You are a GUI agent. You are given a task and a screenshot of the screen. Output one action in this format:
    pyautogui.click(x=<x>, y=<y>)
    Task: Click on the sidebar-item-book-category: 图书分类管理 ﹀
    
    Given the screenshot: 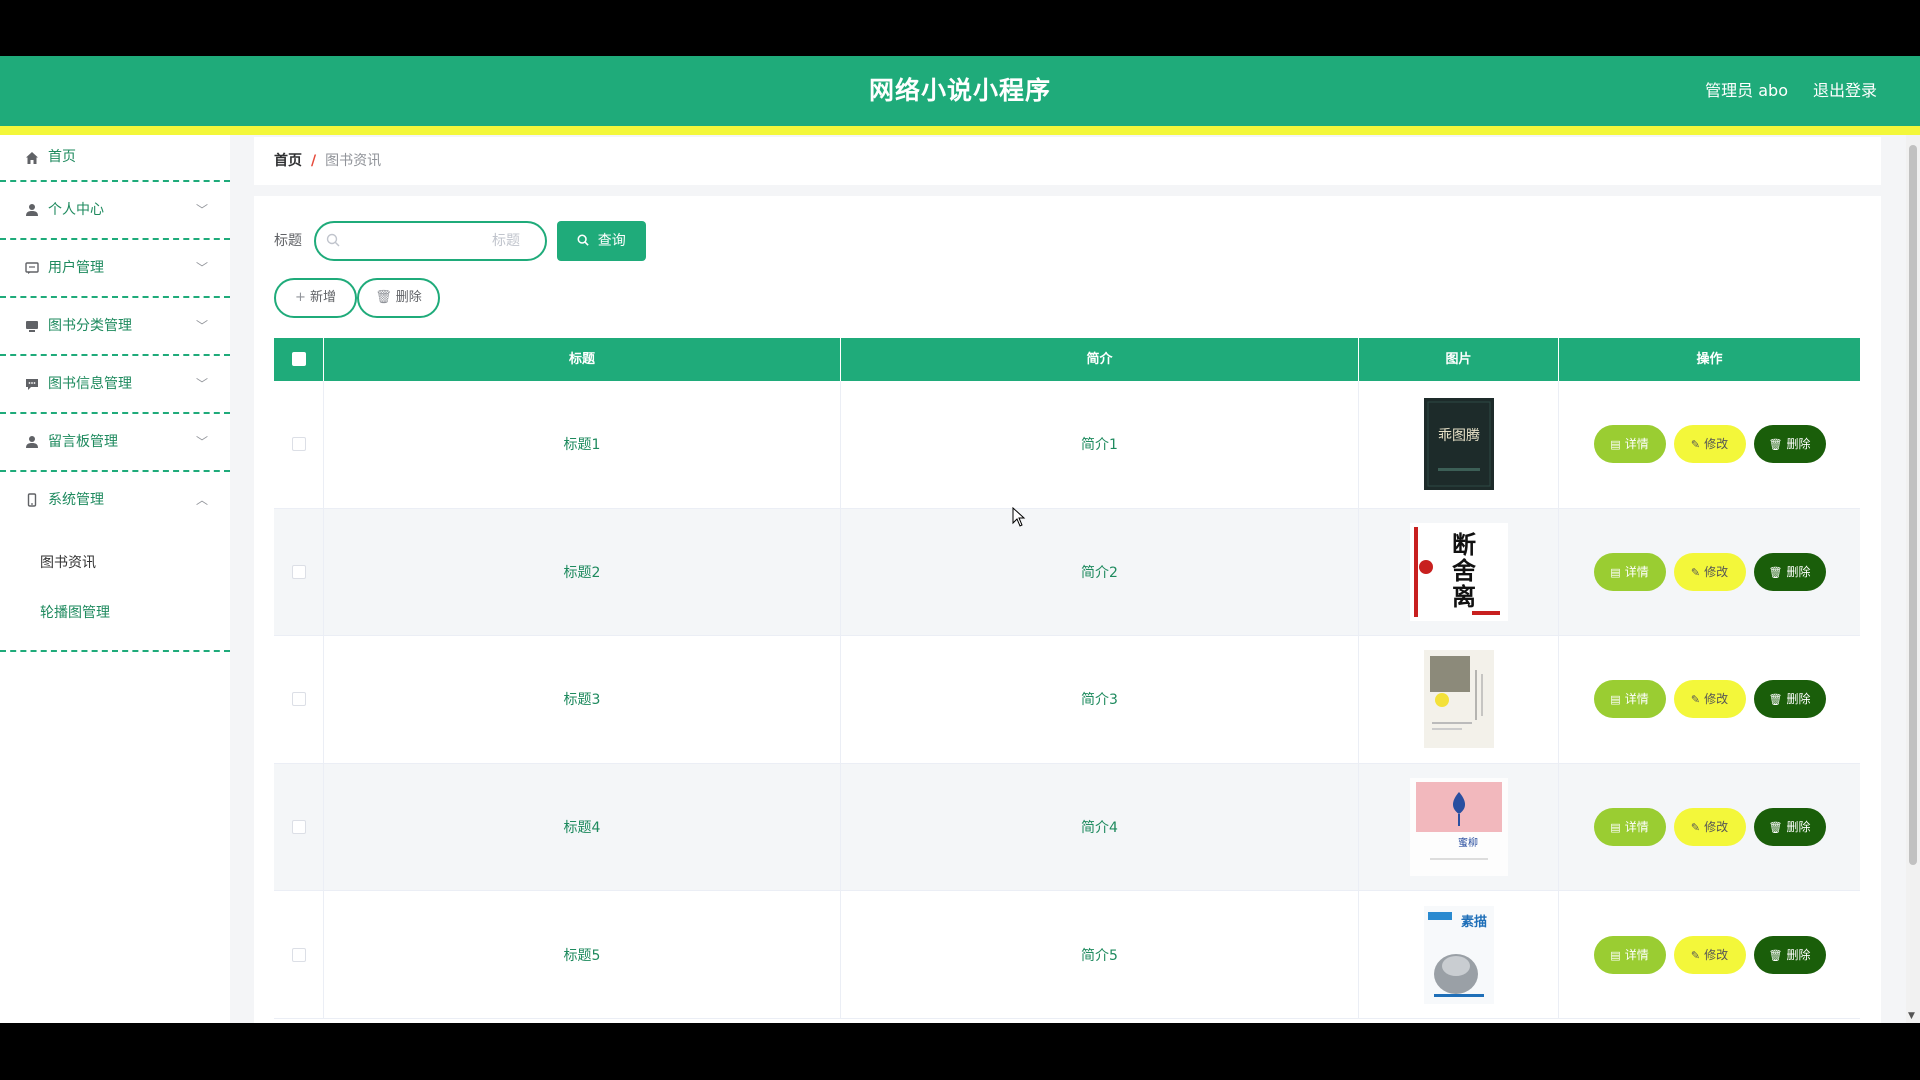 What is the action you would take?
    pyautogui.click(x=115, y=327)
    